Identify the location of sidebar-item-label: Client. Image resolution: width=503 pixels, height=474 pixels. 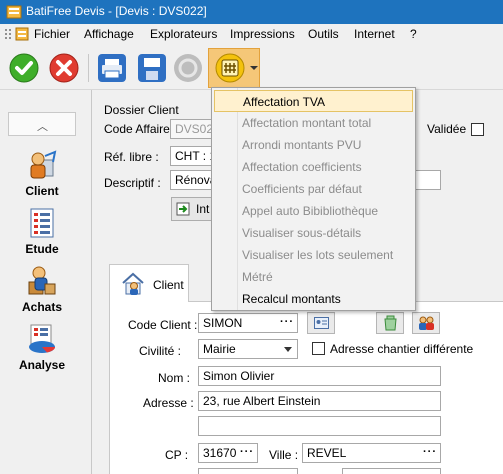
(42, 191).